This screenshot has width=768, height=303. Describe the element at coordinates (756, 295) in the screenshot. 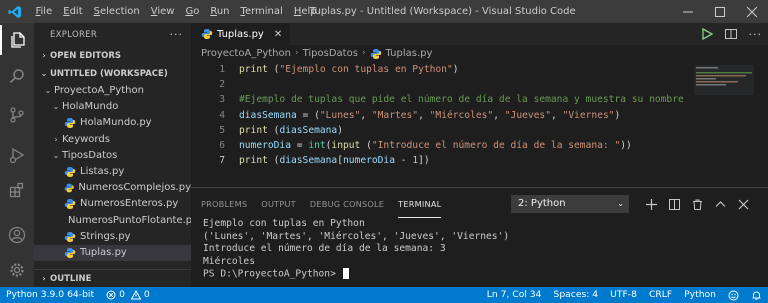

I see `notifications-button` at that location.